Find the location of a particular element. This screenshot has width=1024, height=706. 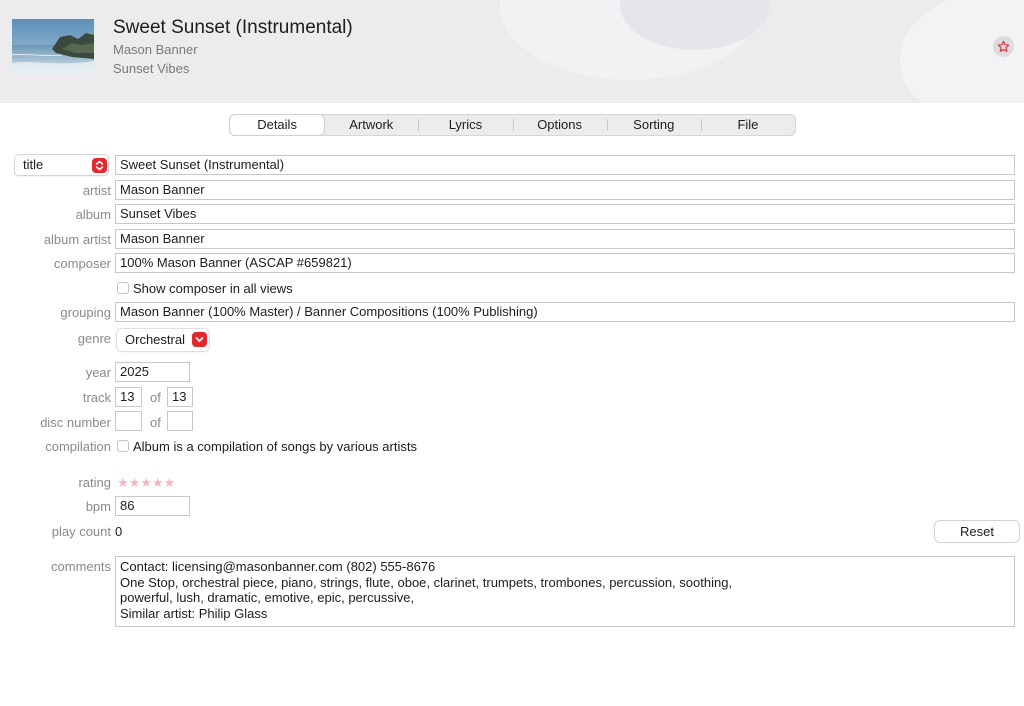

tab-file: File is located at coordinates (747, 125).